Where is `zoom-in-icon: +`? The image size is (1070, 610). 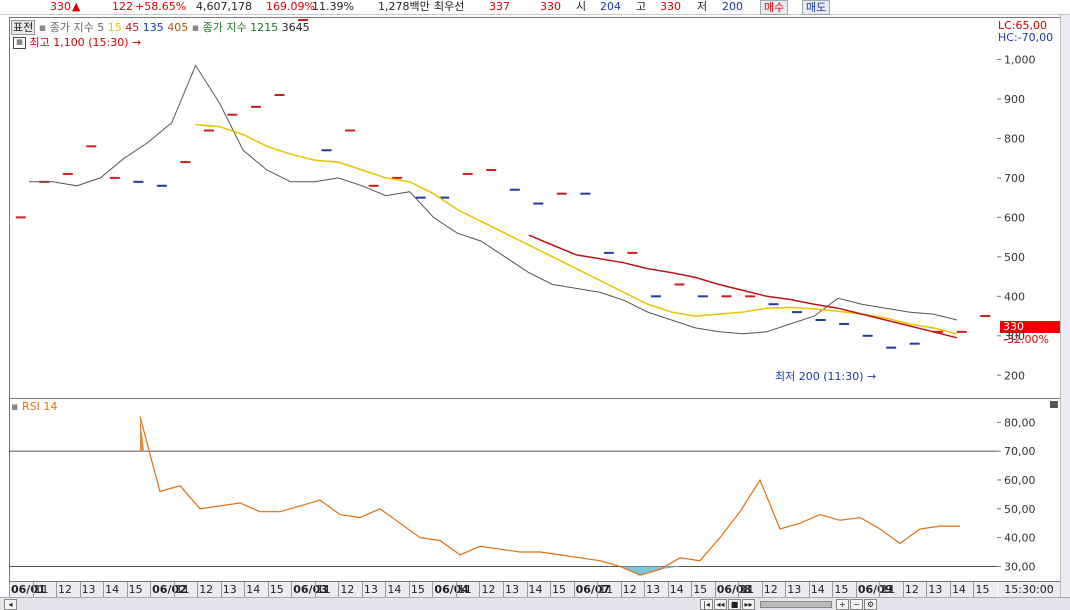 zoom-in-icon: + is located at coordinates (842, 604).